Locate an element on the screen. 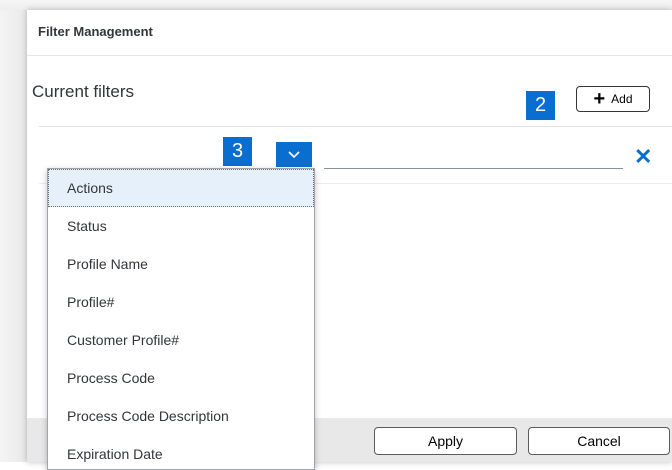  dropdown-option-process-code: Process Code is located at coordinates (181, 378).